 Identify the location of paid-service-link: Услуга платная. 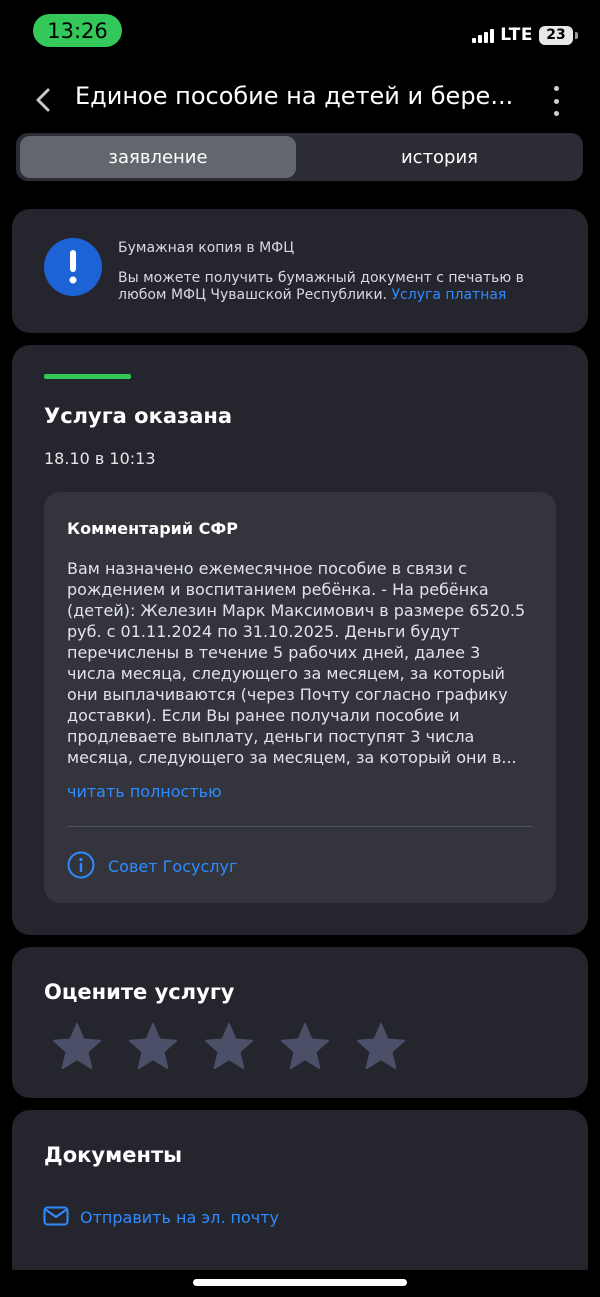
(449, 295).